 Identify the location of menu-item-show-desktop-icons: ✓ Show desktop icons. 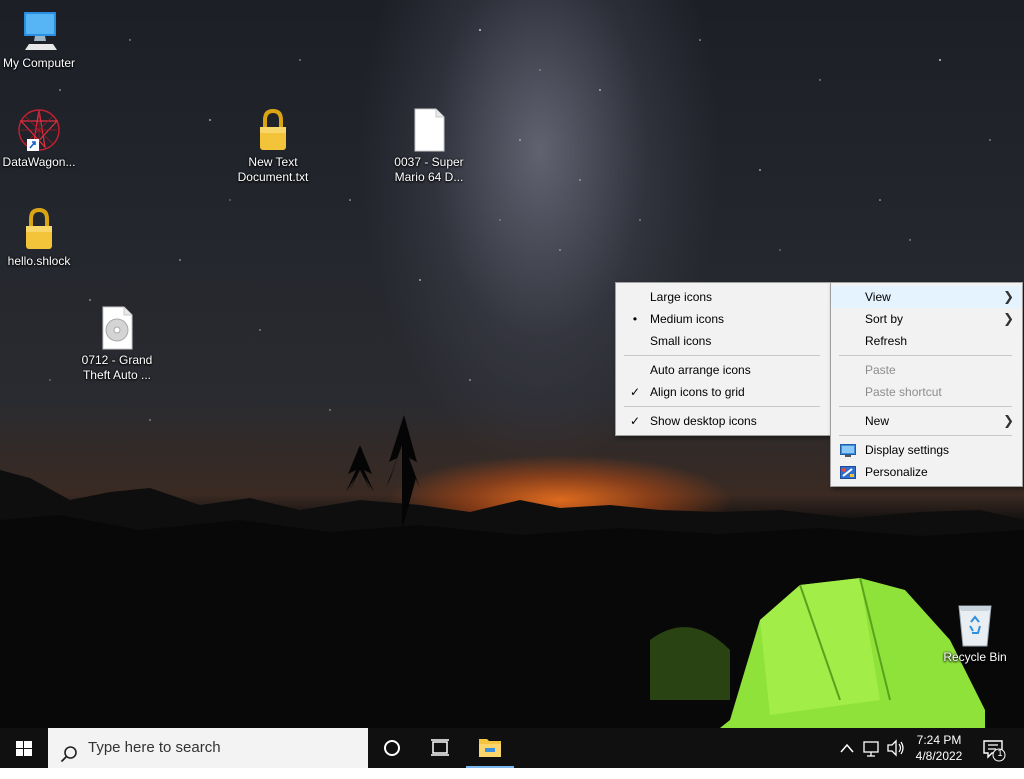
(723, 421).